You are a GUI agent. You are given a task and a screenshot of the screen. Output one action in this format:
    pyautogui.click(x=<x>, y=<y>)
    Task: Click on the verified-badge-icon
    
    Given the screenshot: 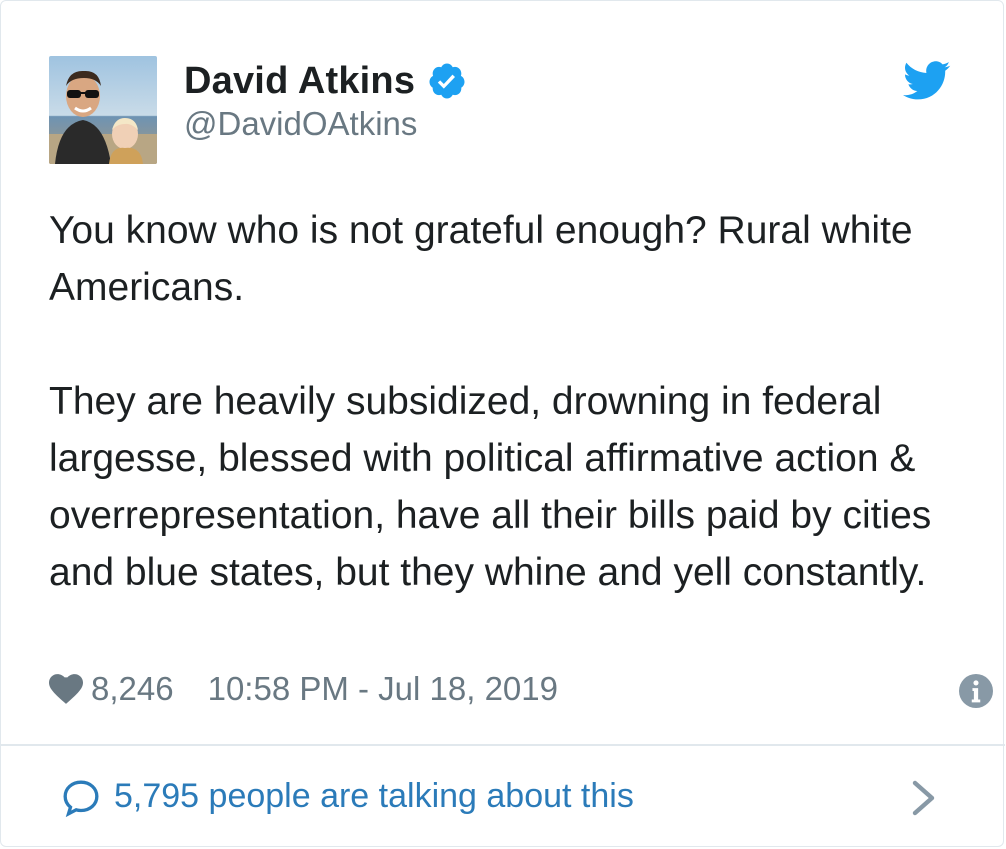 What is the action you would take?
    pyautogui.click(x=447, y=81)
    